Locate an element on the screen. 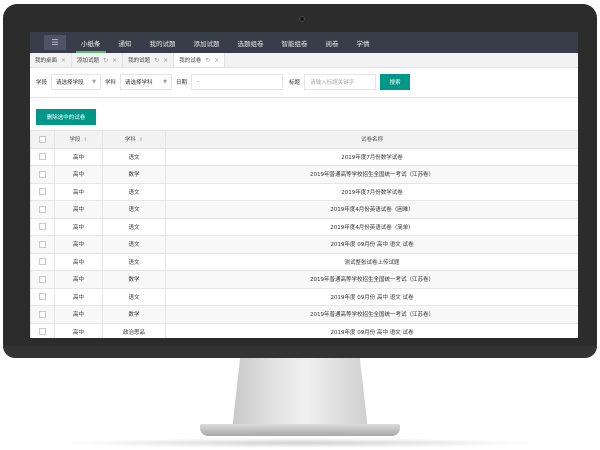 Image resolution: width=600 pixels, height=450 pixels. select-all-checkbox is located at coordinates (42, 139).